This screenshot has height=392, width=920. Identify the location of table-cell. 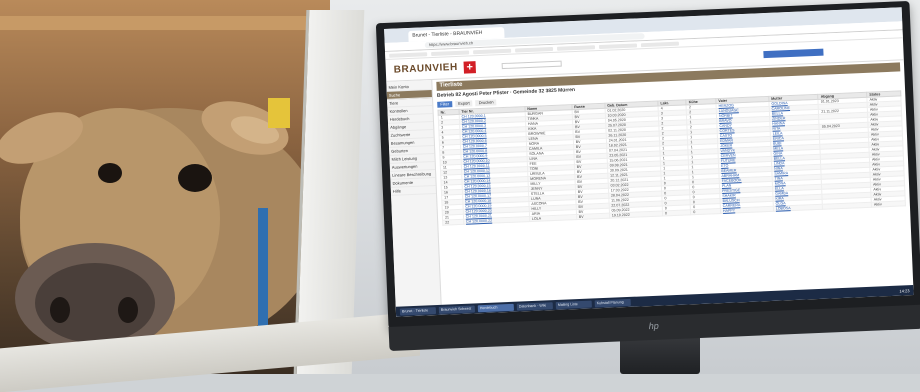
(847, 206).